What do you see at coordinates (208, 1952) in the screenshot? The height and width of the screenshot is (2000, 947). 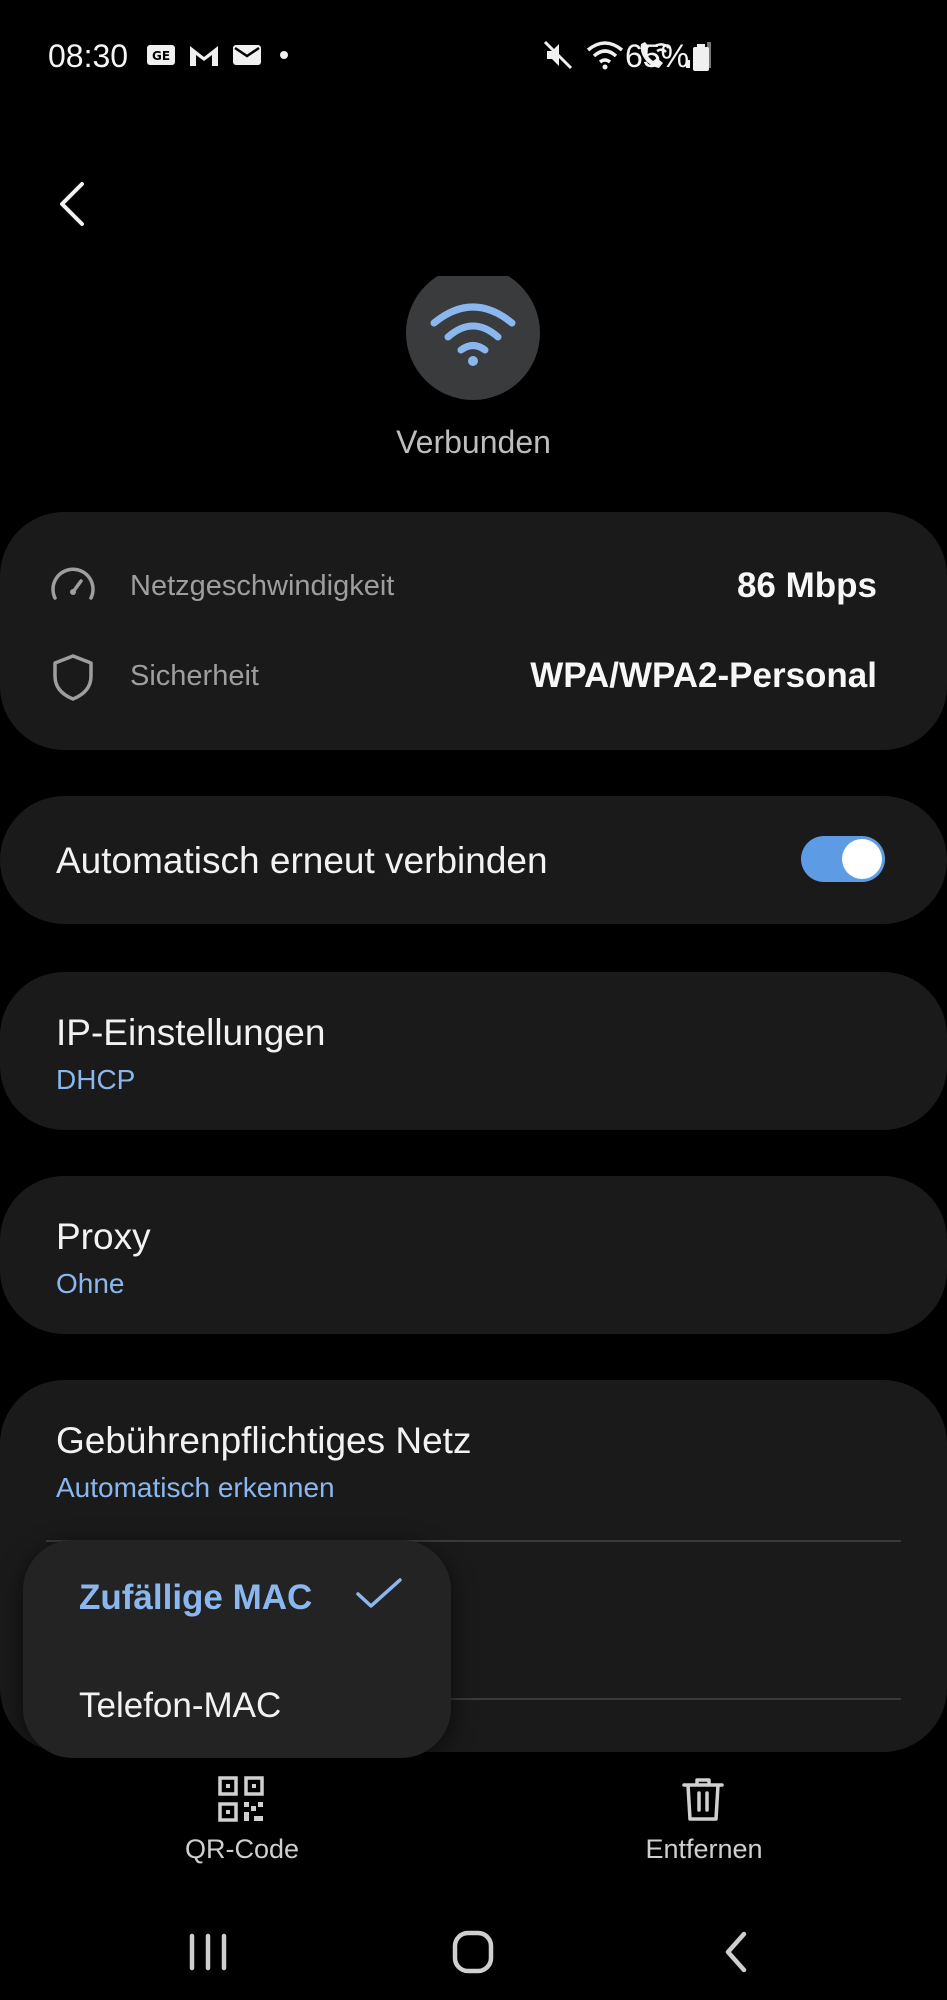 I see `recent-apps-icon` at bounding box center [208, 1952].